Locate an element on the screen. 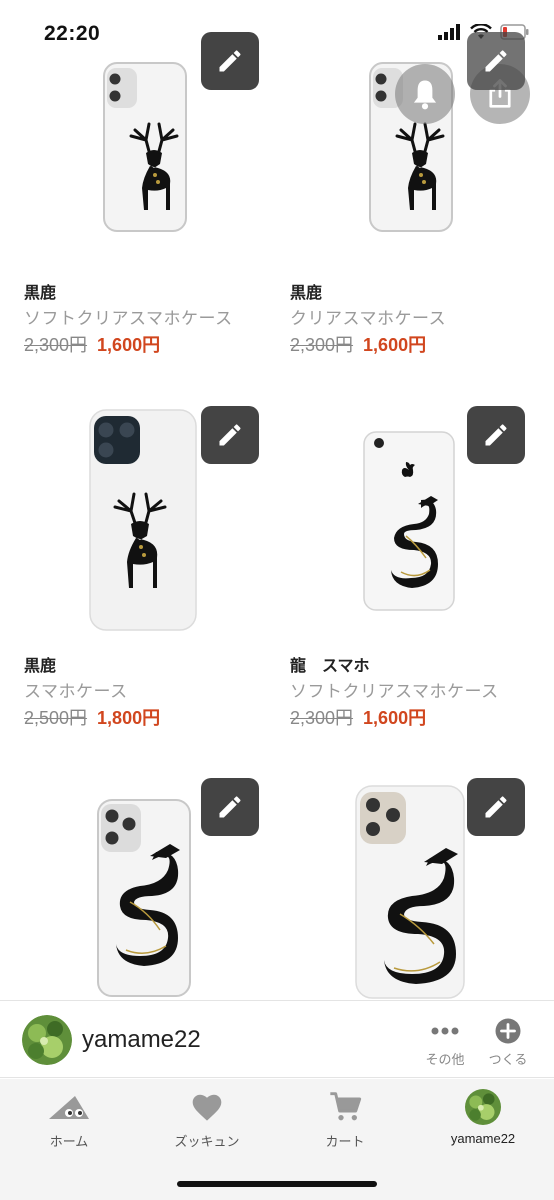  username: yamame22 is located at coordinates (141, 1039).